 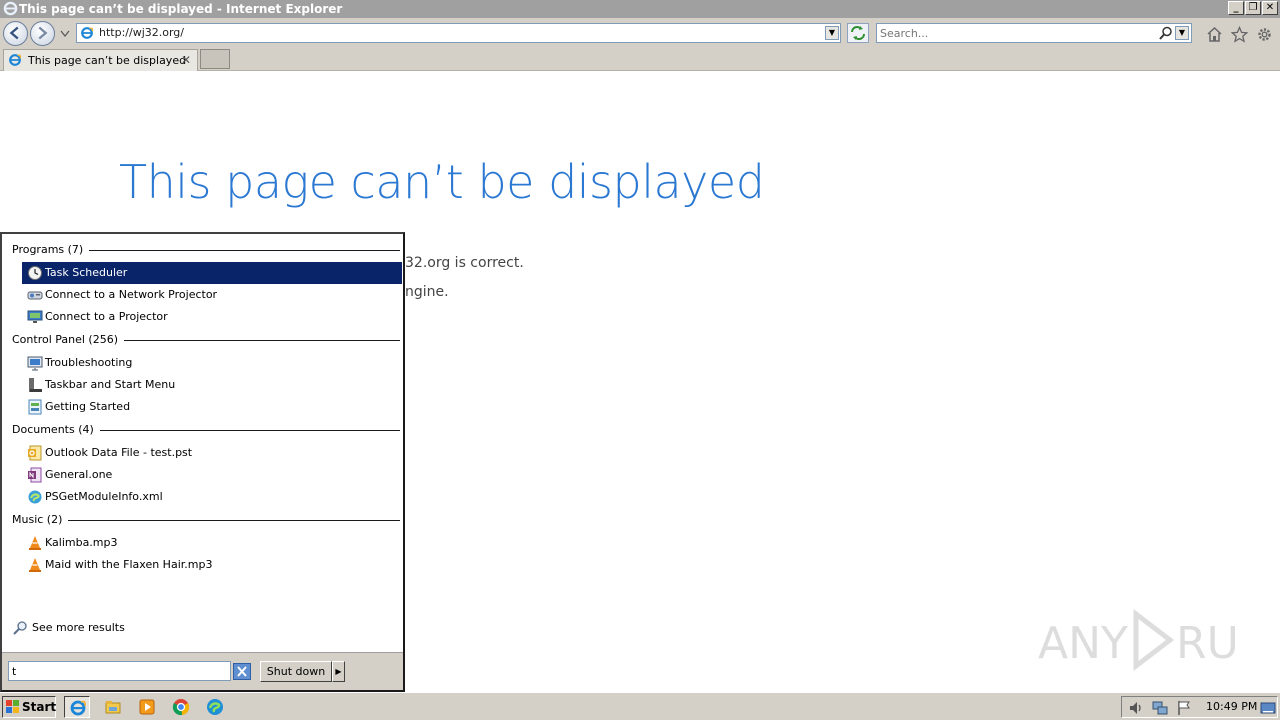 What do you see at coordinates (78, 627) in the screenshot?
I see `see-more-label: See more results` at bounding box center [78, 627].